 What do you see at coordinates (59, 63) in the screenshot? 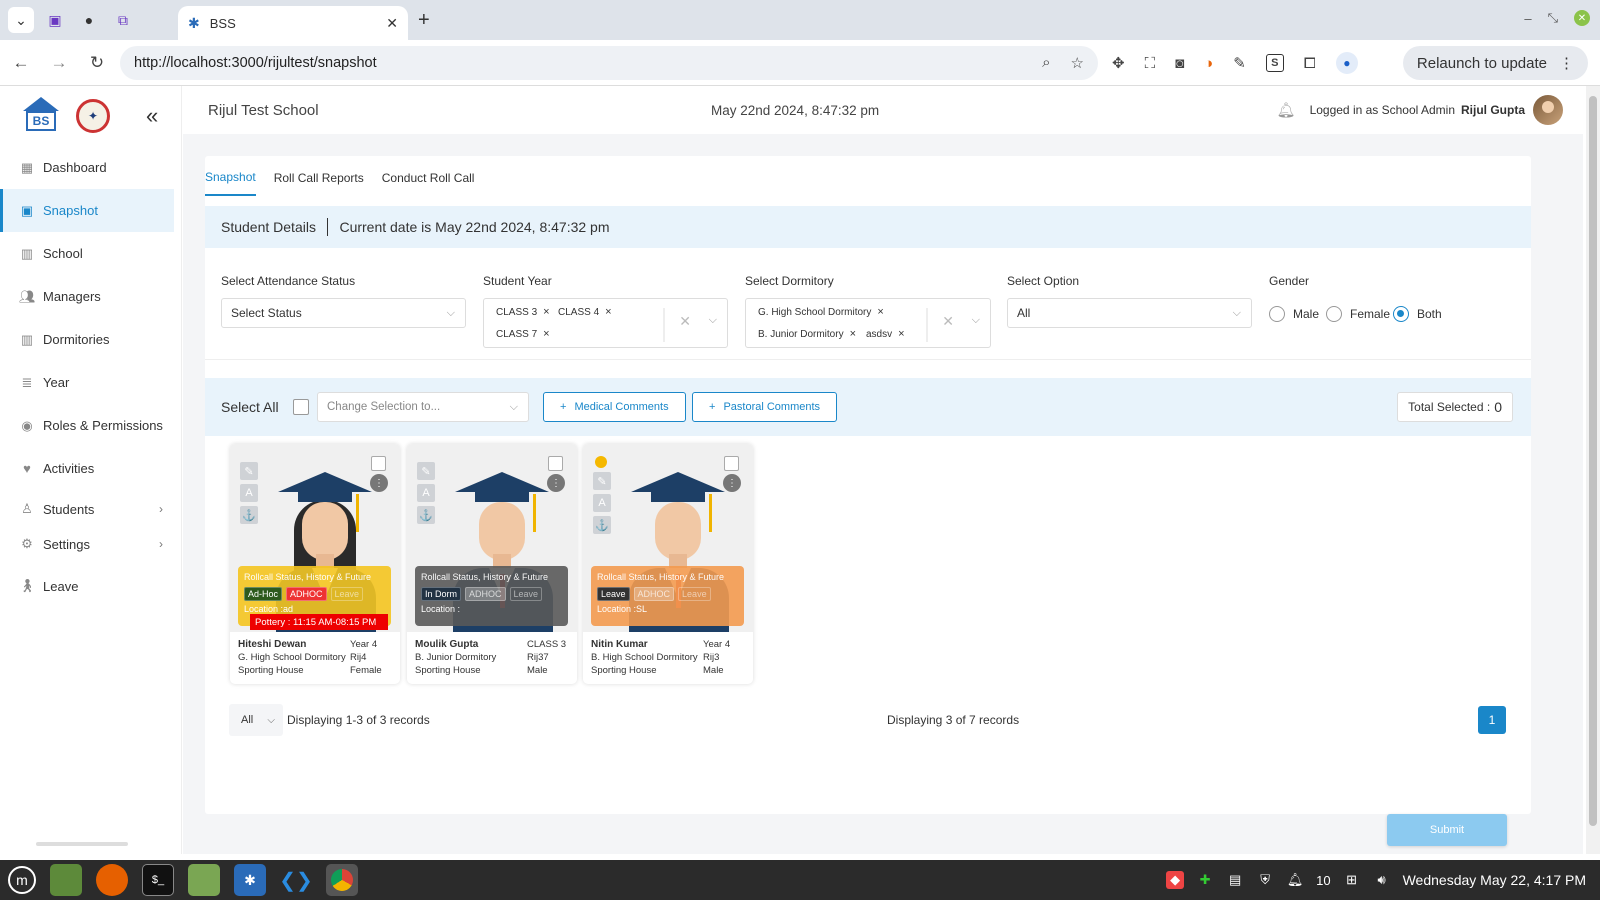
I see `forward-icon: →` at bounding box center [59, 63].